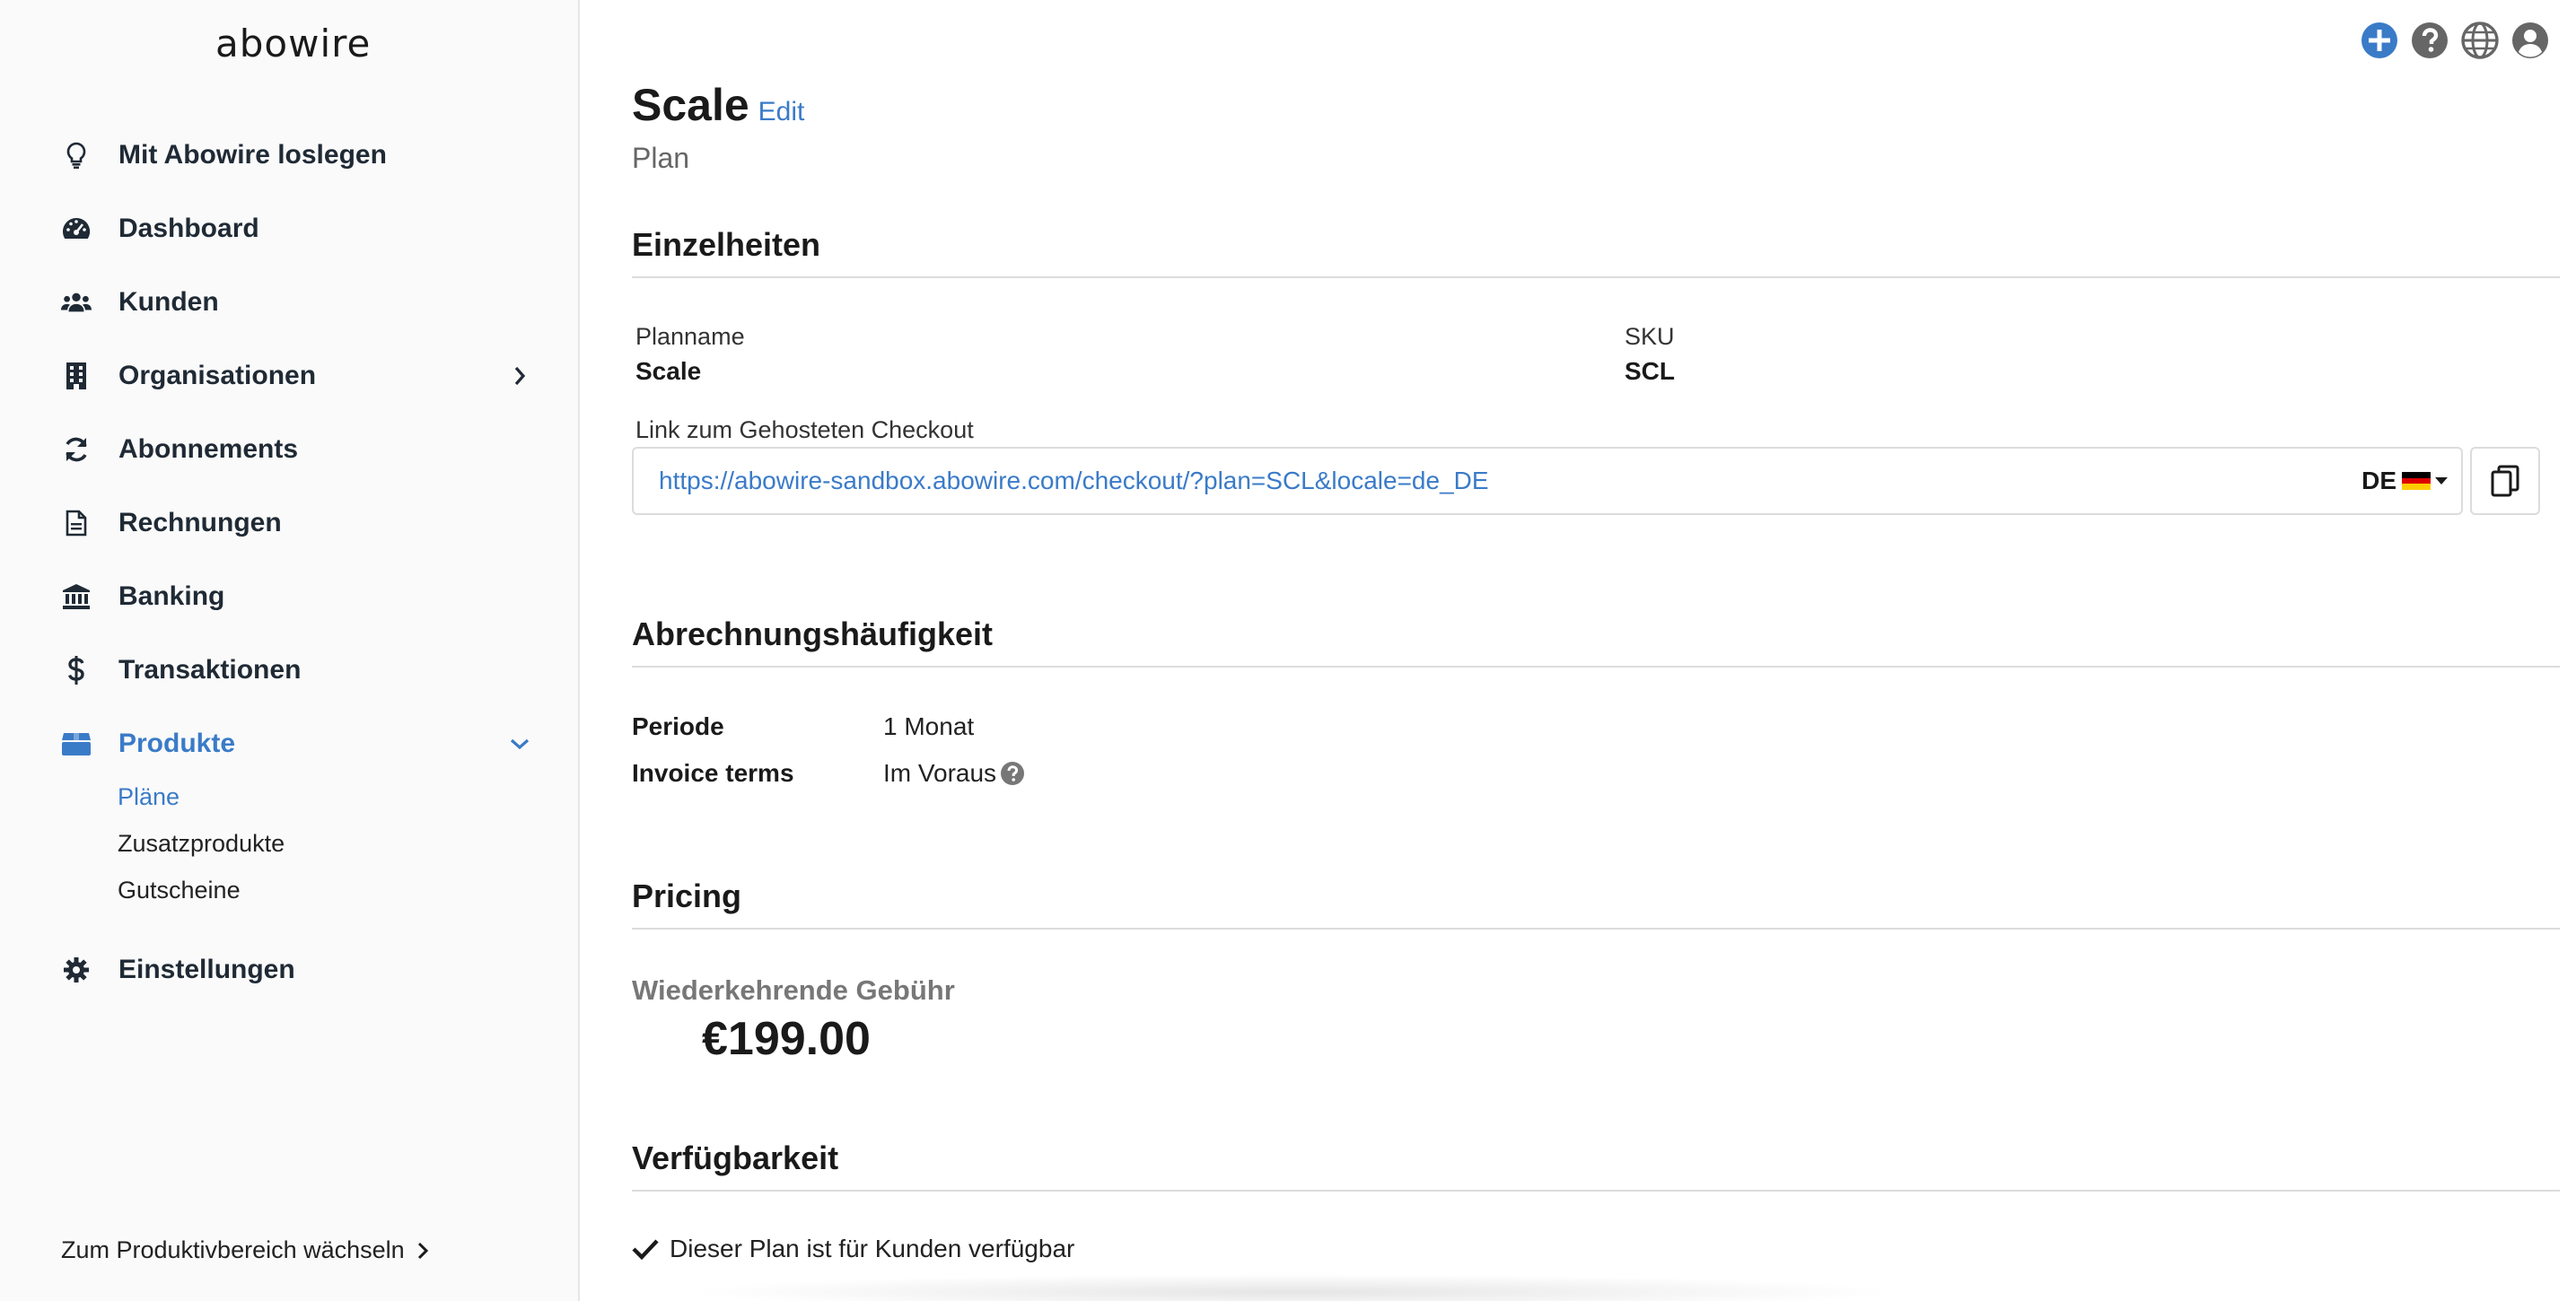 The image size is (2576, 1301). I want to click on chevron-down-icon, so click(519, 744).